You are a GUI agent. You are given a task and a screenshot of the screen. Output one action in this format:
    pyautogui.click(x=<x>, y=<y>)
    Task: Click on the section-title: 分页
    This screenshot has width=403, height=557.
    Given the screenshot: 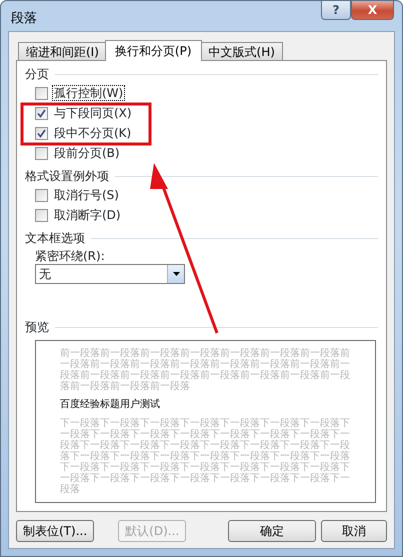 What is the action you would take?
    pyautogui.click(x=37, y=74)
    